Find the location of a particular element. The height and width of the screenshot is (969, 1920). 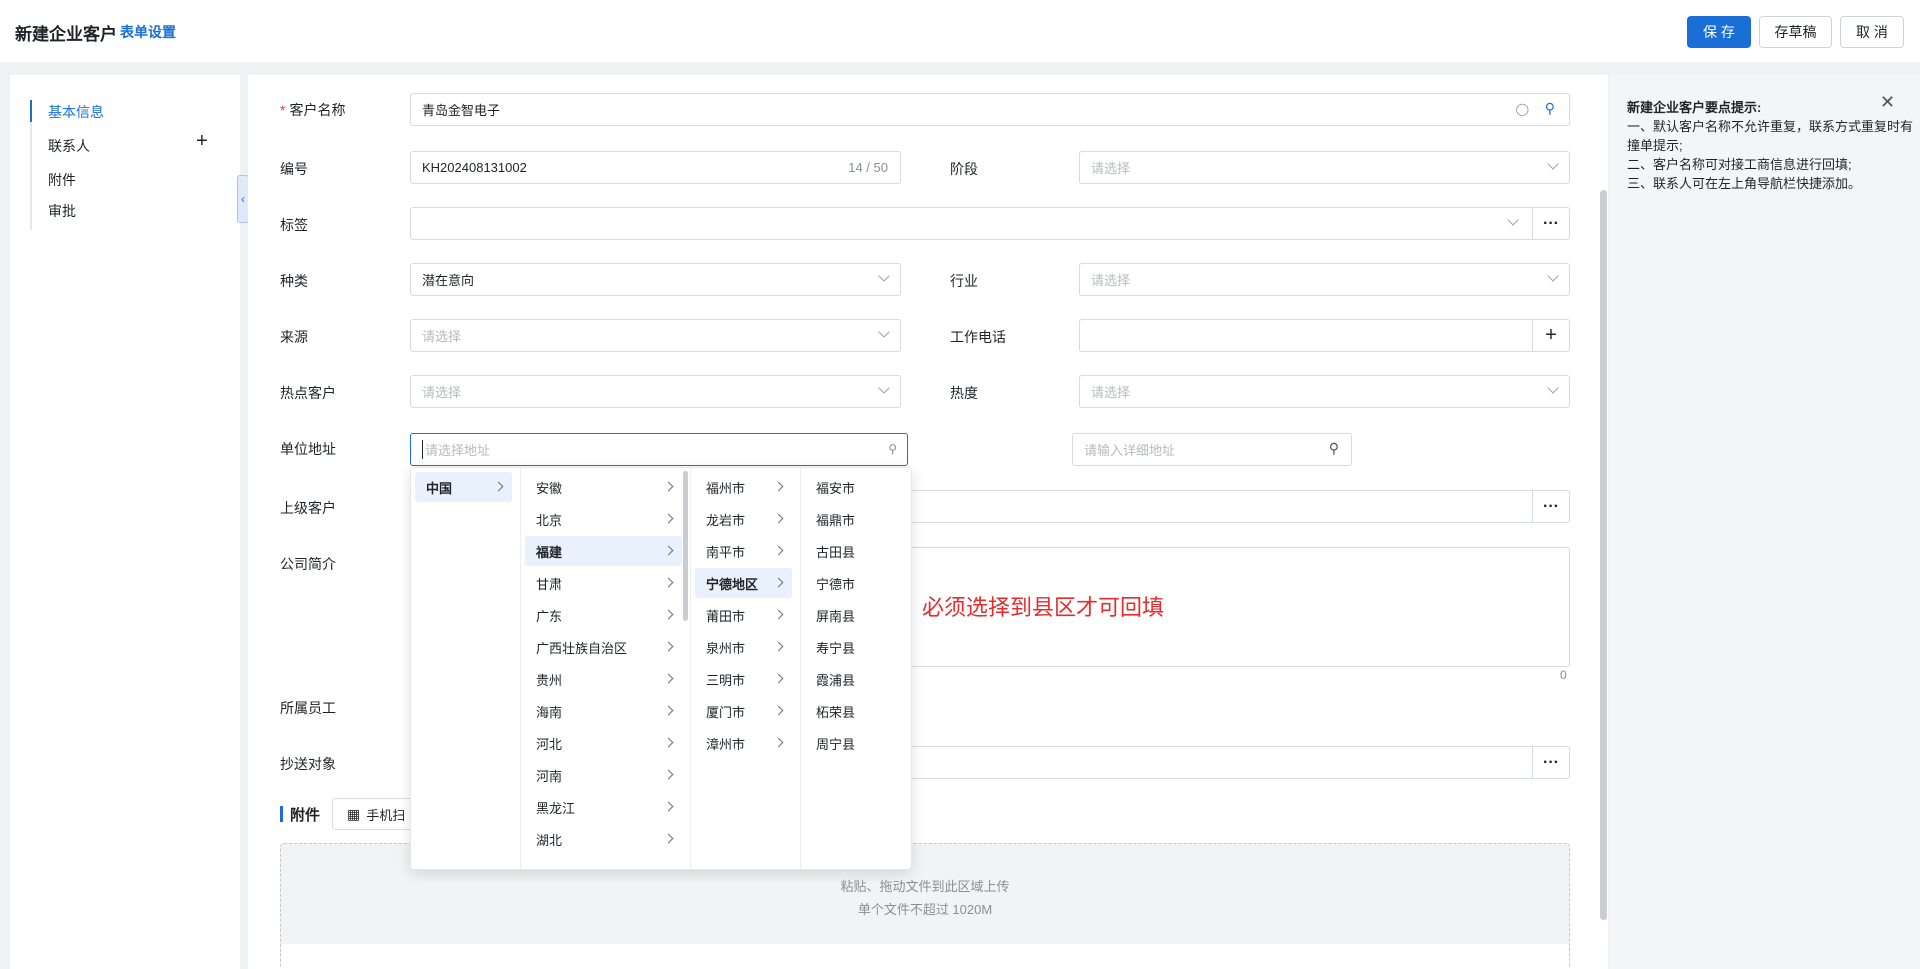

cc-label: 抄送对象 is located at coordinates (308, 764).